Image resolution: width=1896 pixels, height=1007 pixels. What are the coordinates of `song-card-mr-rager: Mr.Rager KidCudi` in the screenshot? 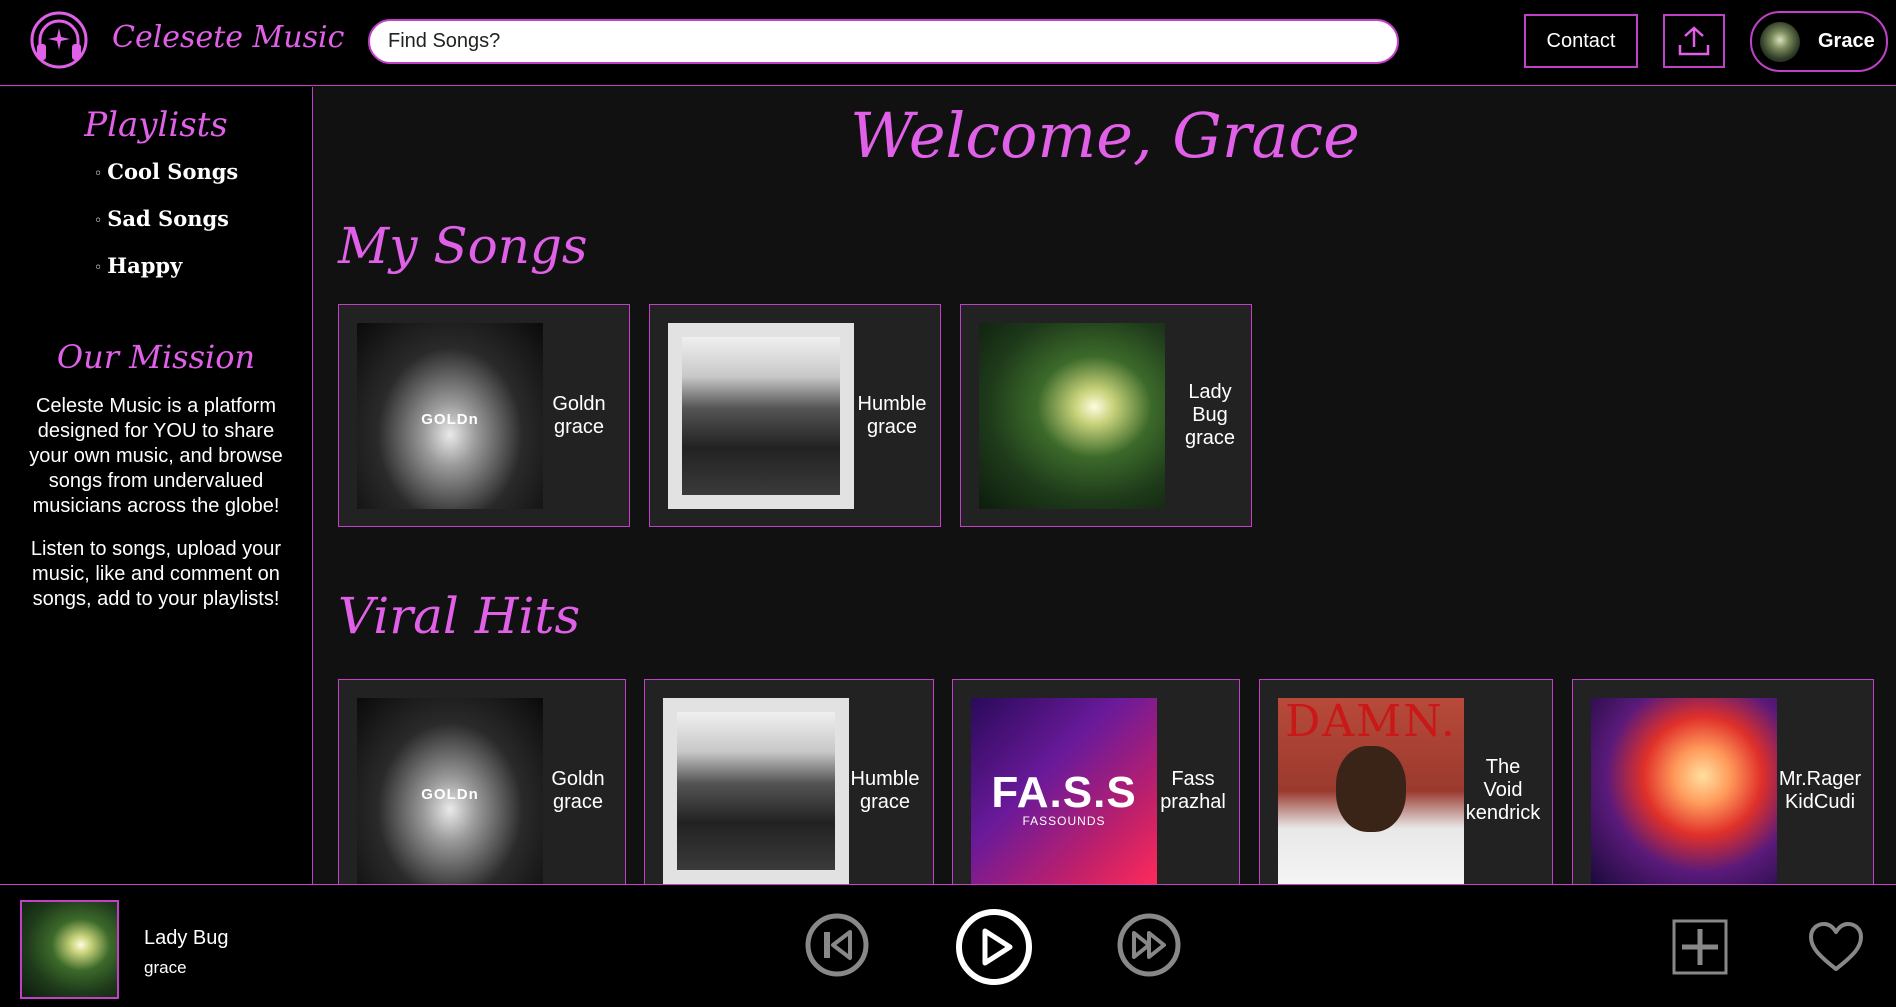 It's located at (1723, 781).